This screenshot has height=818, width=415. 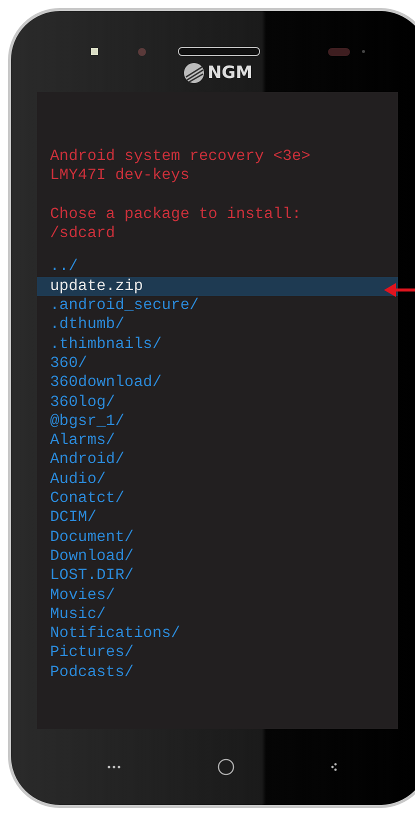 What do you see at coordinates (217, 460) in the screenshot?
I see `file-entry: Android/` at bounding box center [217, 460].